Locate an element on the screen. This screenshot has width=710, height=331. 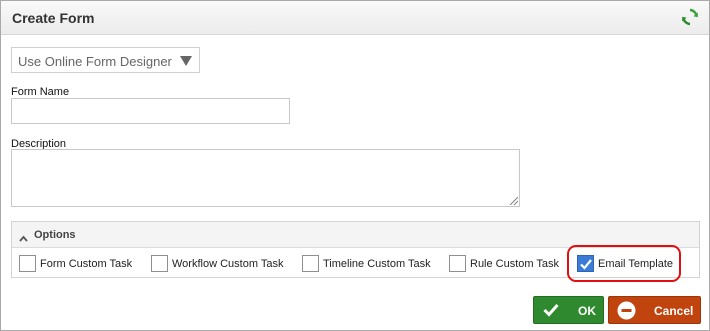
resize-grip-icon is located at coordinates (514, 201).